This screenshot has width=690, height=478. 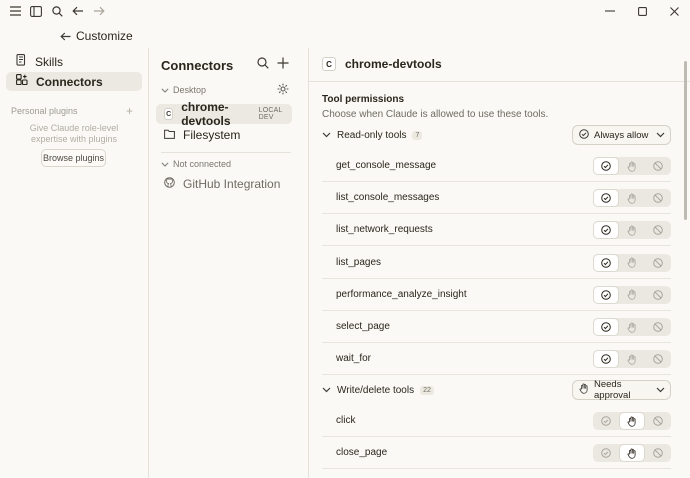 What do you see at coordinates (169, 184) in the screenshot?
I see `github-icon` at bounding box center [169, 184].